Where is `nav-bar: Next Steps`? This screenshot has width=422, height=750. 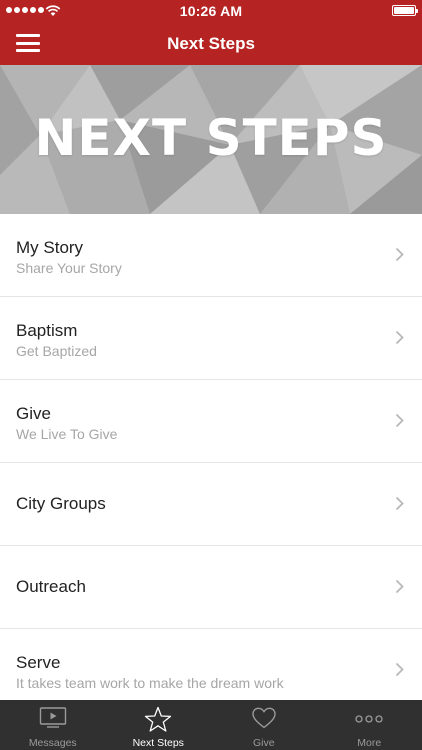
nav-bar: Next Steps is located at coordinates (211, 43).